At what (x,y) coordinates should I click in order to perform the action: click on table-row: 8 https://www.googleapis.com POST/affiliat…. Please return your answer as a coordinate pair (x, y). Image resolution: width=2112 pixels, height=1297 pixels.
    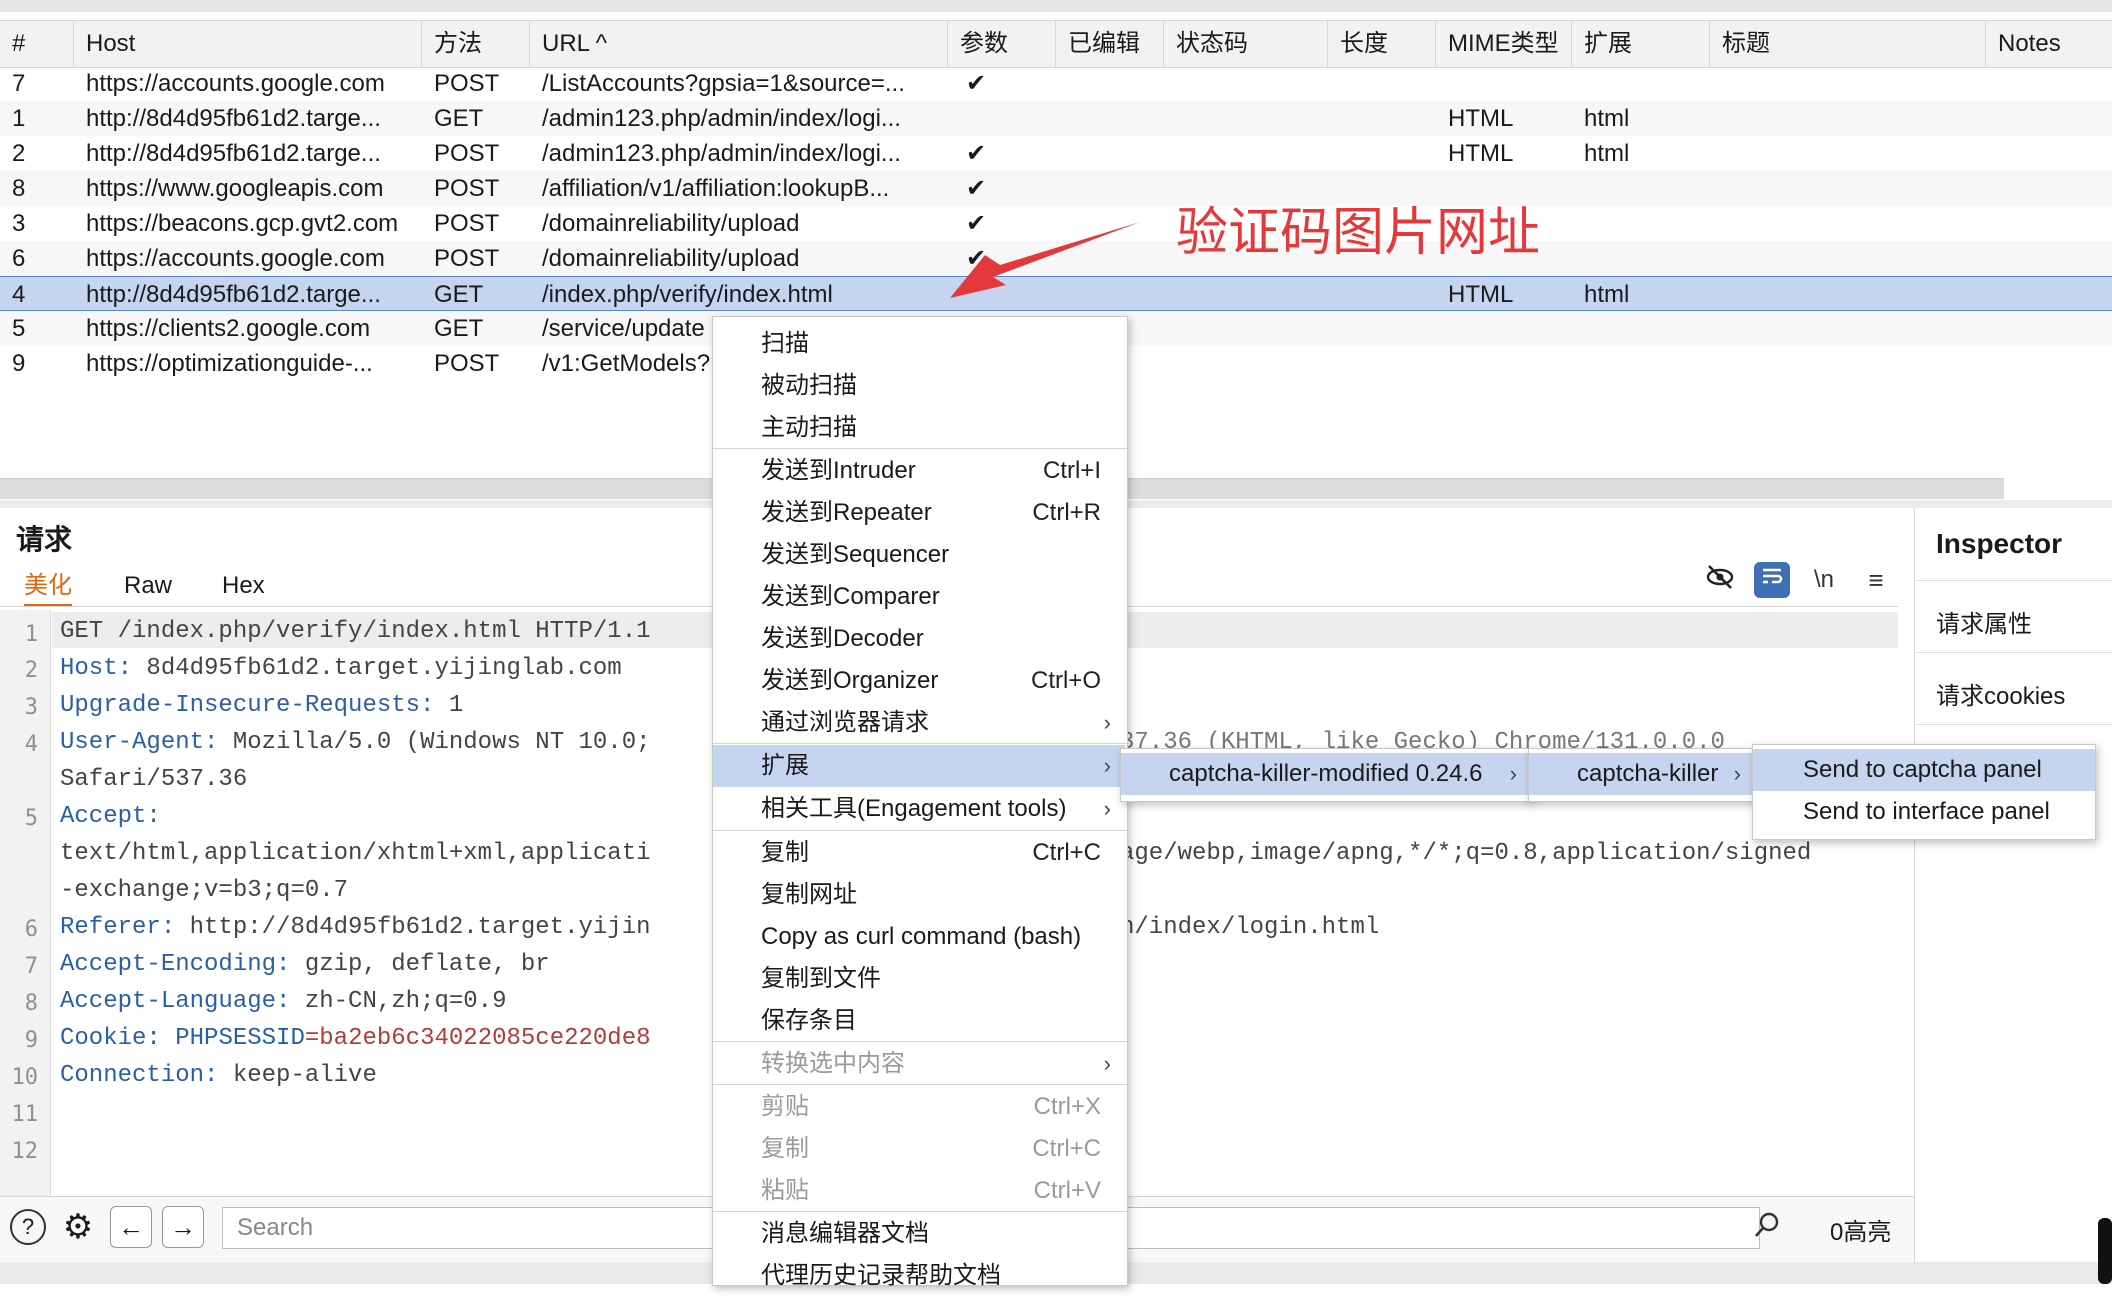
    Looking at the image, I should click on (1056, 188).